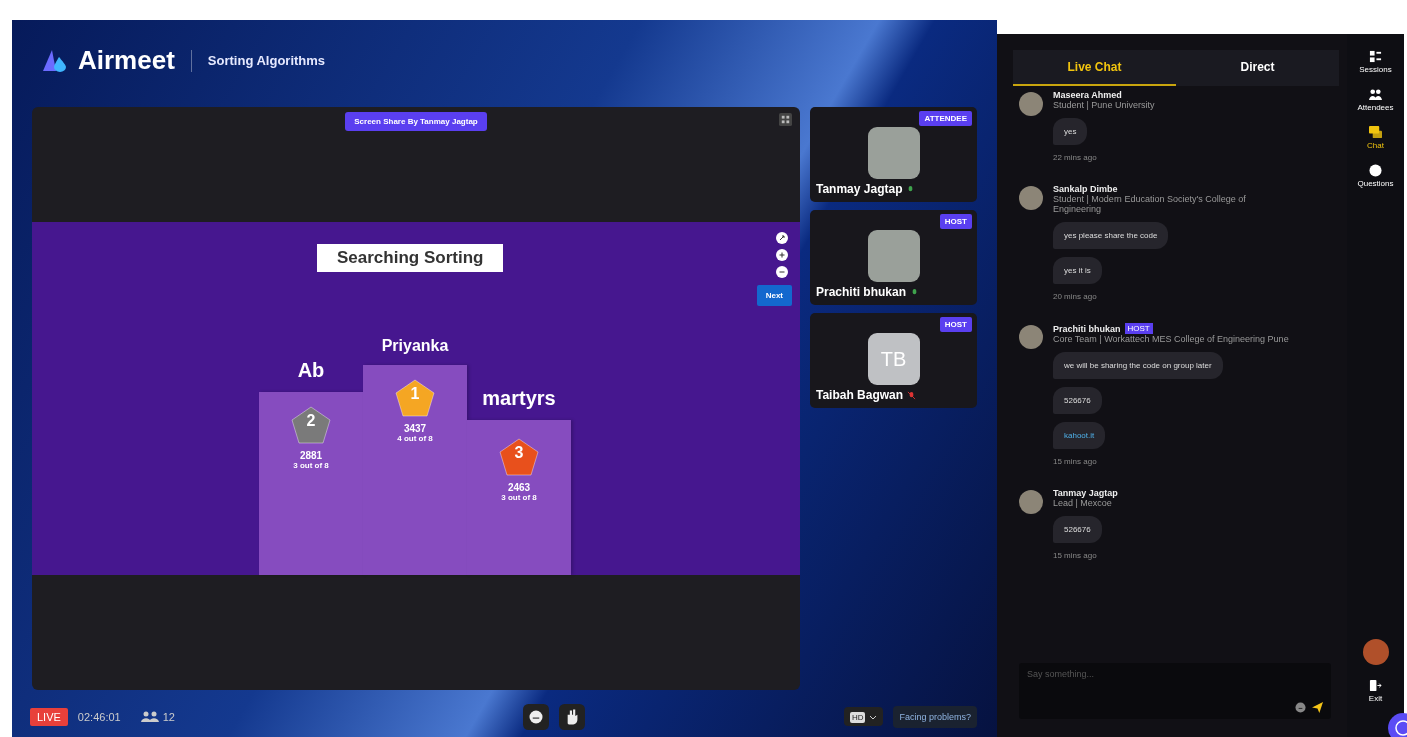  Describe the element at coordinates (782, 272) in the screenshot. I see `zoom-out-icon` at that location.